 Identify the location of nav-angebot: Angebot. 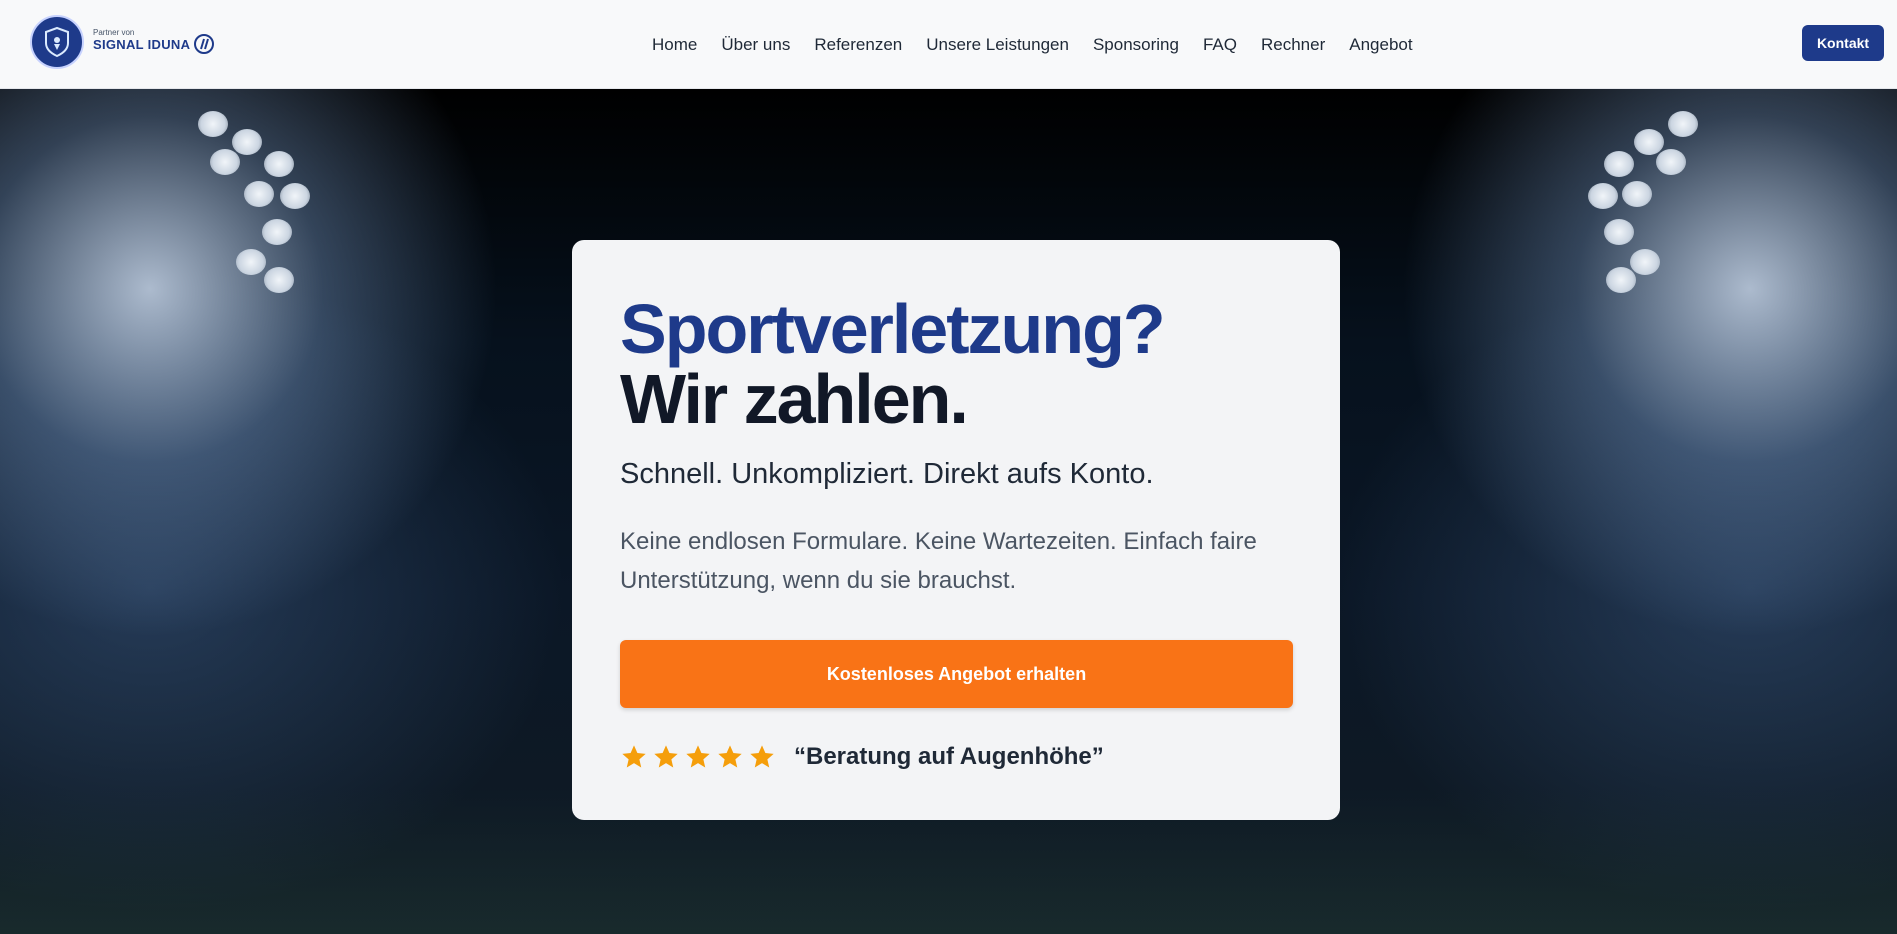
(1380, 45).